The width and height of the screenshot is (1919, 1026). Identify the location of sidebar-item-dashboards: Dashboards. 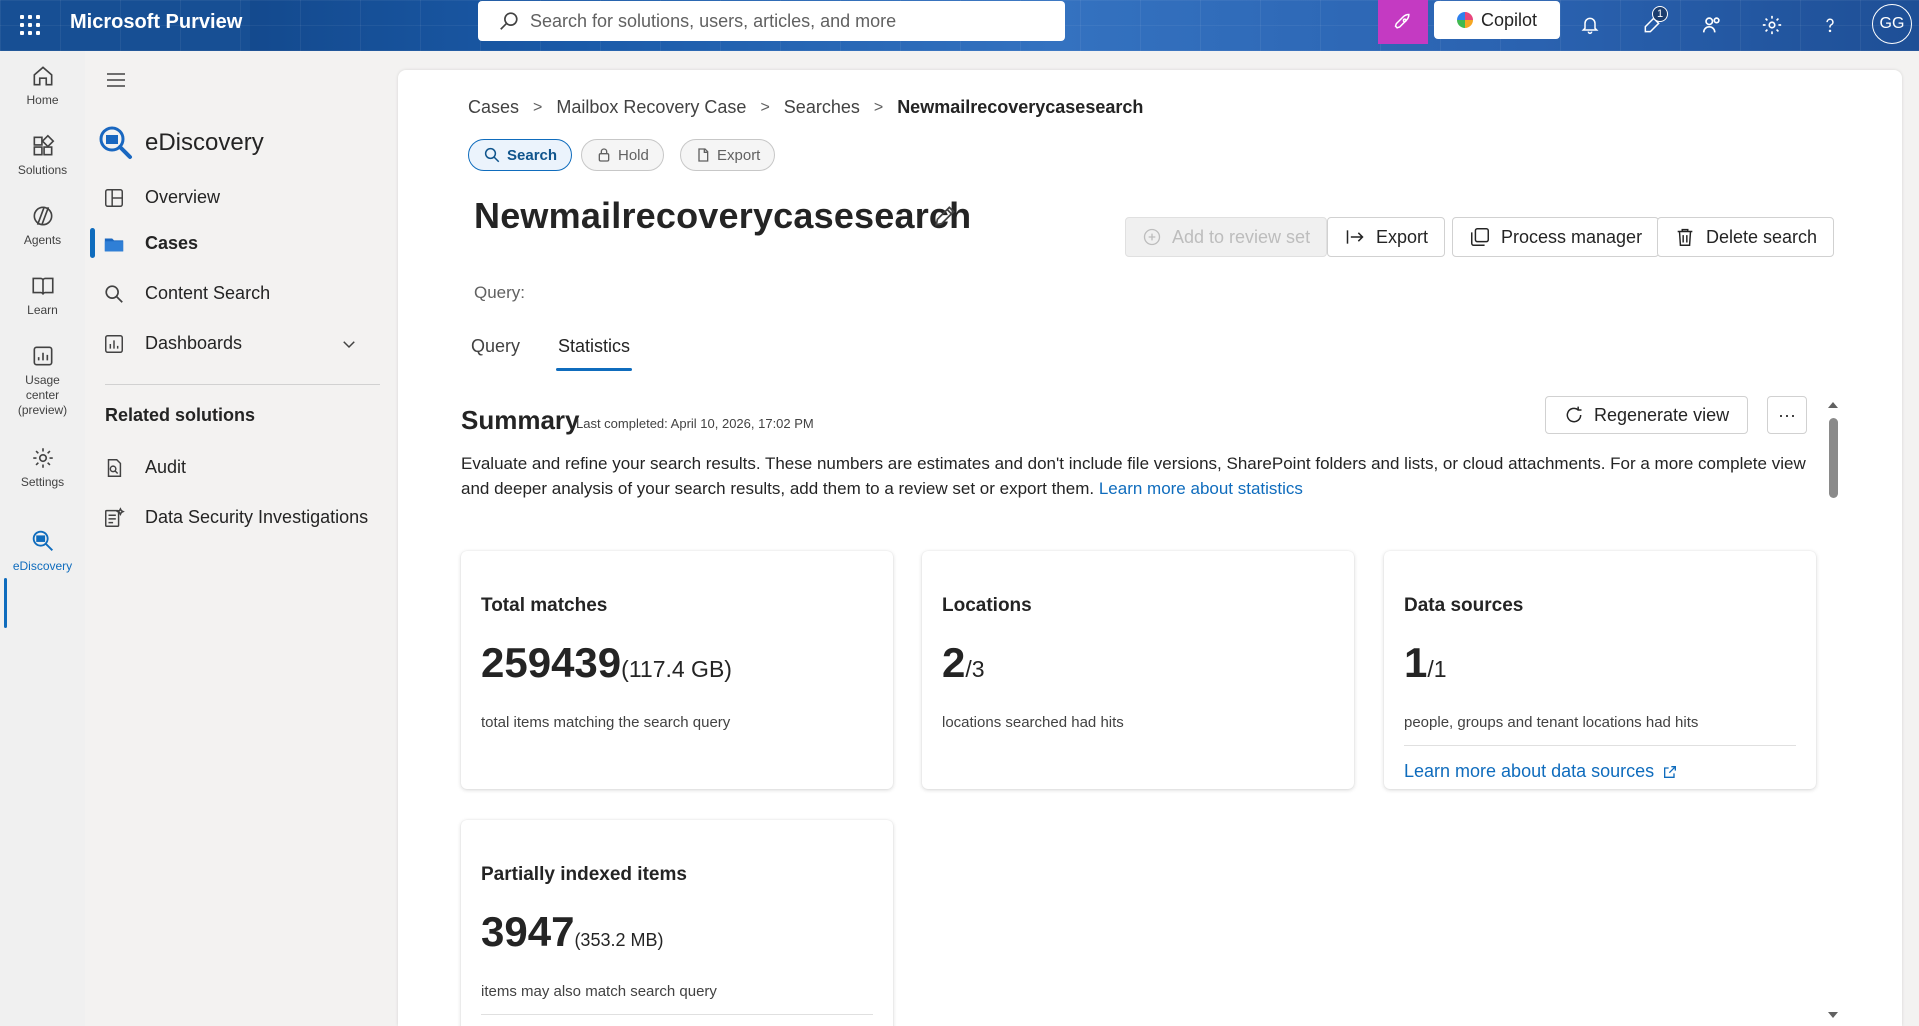
(240, 343).